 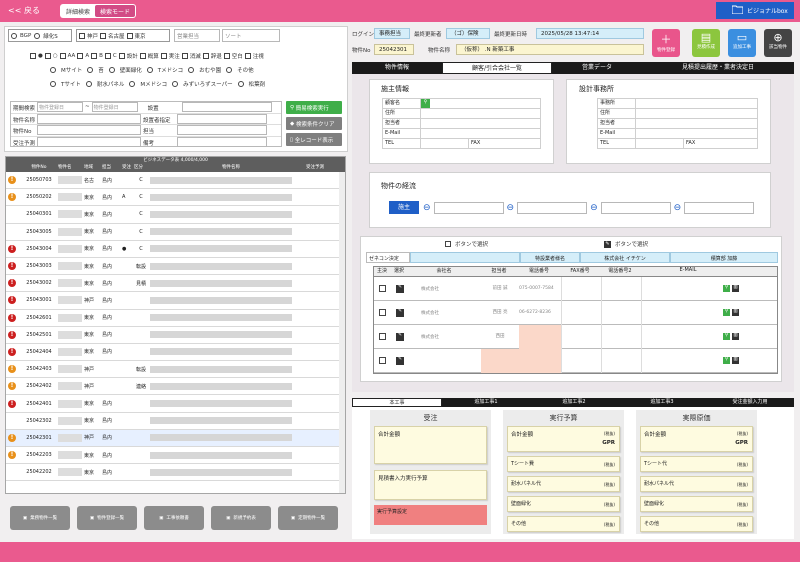 I want to click on table-row: ! 25042601 東京 島内, so click(x=175, y=318).